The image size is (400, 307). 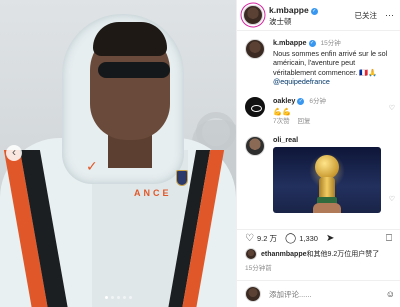 I want to click on hair, so click(x=130, y=39).